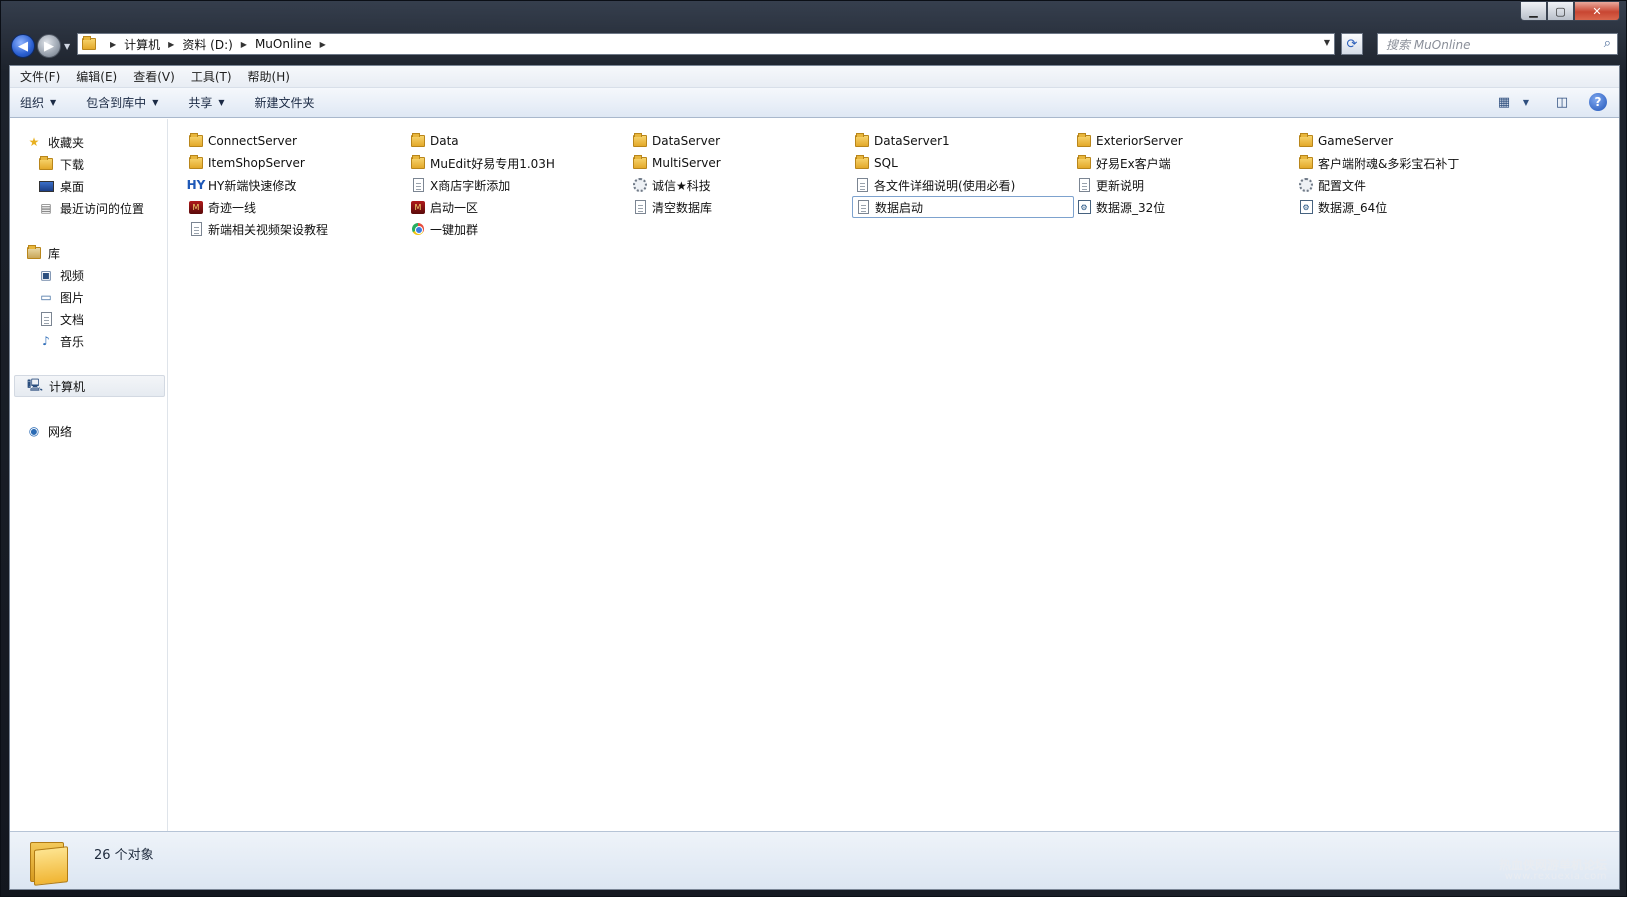 Image resolution: width=1627 pixels, height=897 pixels. Describe the element at coordinates (285, 102) in the screenshot. I see `new-folder-button: 新建文件夹` at that location.